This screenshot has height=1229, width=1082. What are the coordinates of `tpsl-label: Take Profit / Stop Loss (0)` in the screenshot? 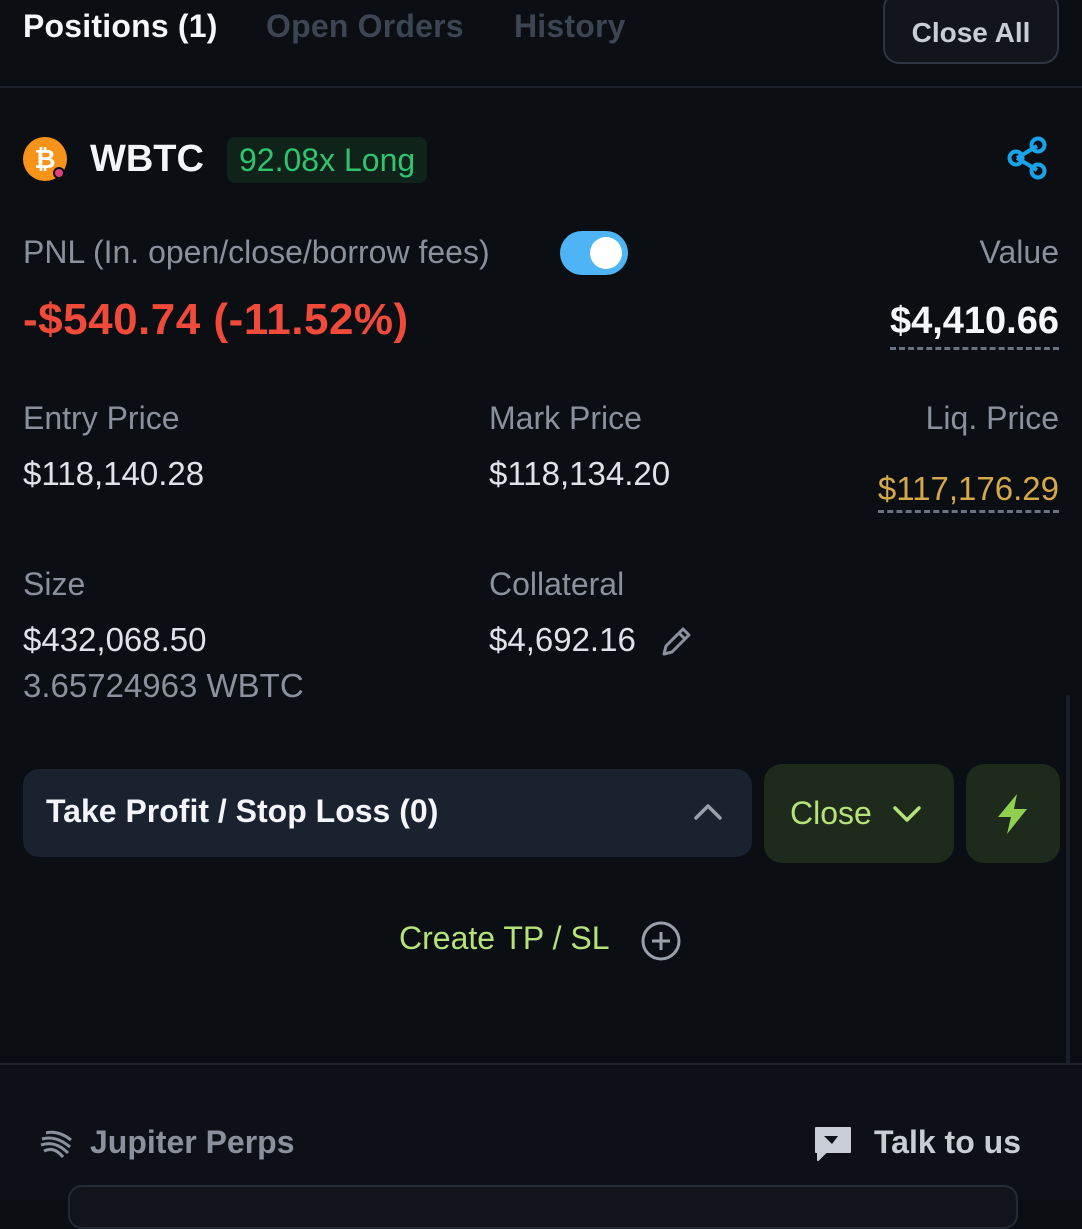 It's located at (242, 811).